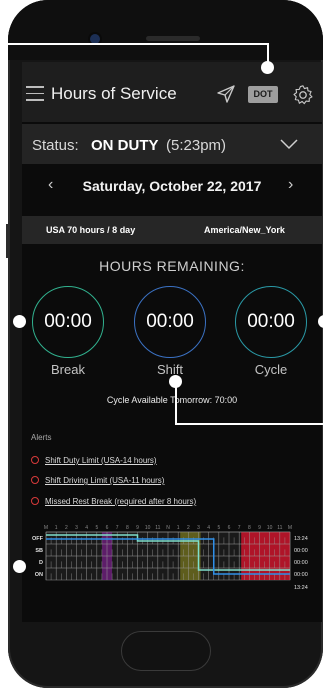 This screenshot has width=331, height=688. I want to click on home-button, so click(166, 651).